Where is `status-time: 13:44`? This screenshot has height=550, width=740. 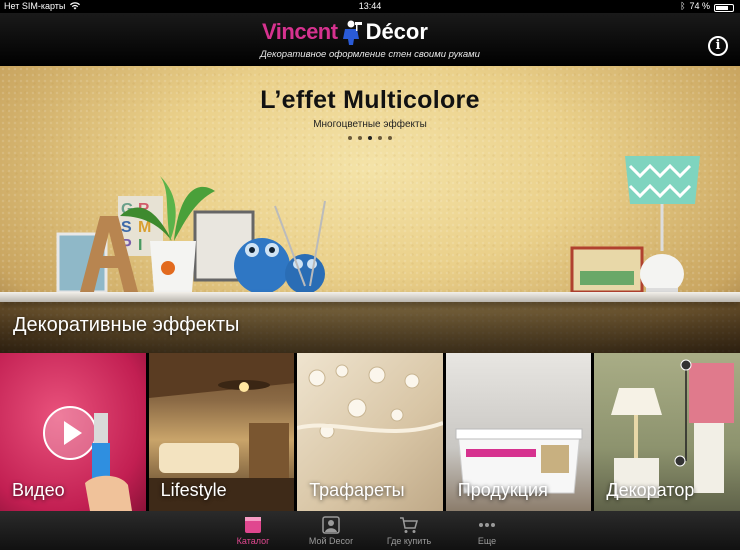 status-time: 13:44 is located at coordinates (370, 6).